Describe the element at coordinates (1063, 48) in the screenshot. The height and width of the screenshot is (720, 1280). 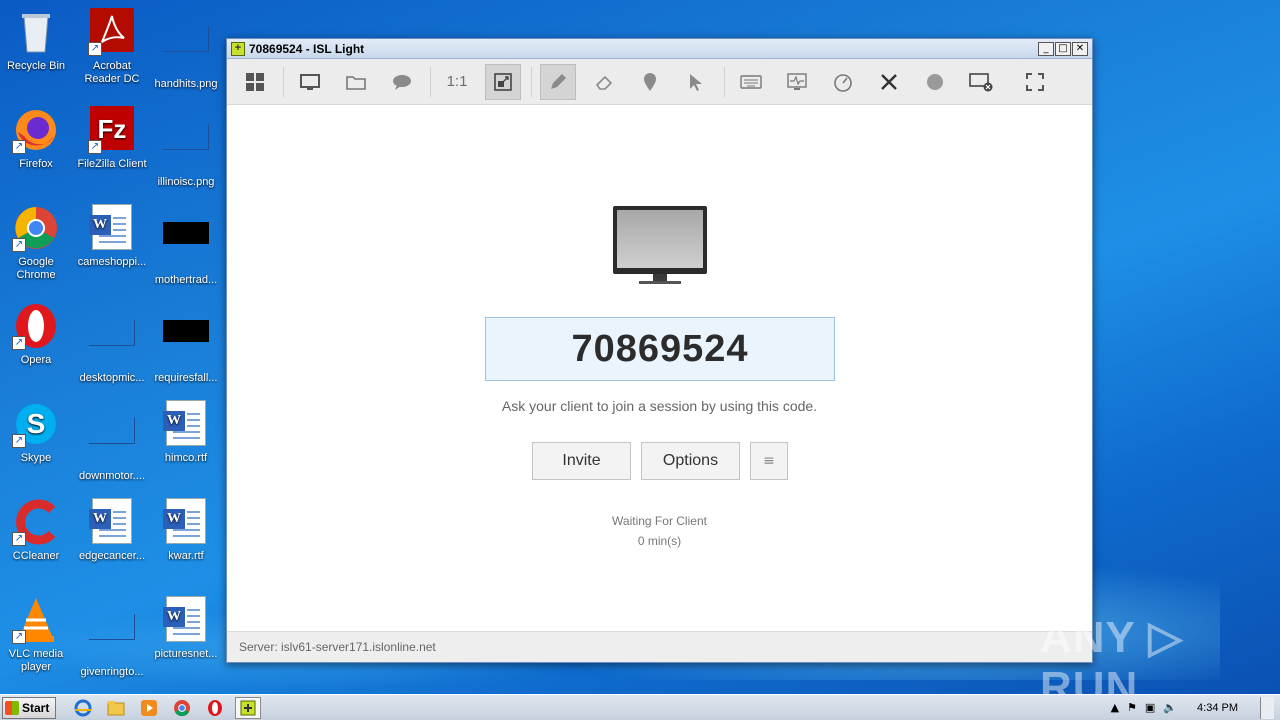
I see `maximize-button: □` at that location.